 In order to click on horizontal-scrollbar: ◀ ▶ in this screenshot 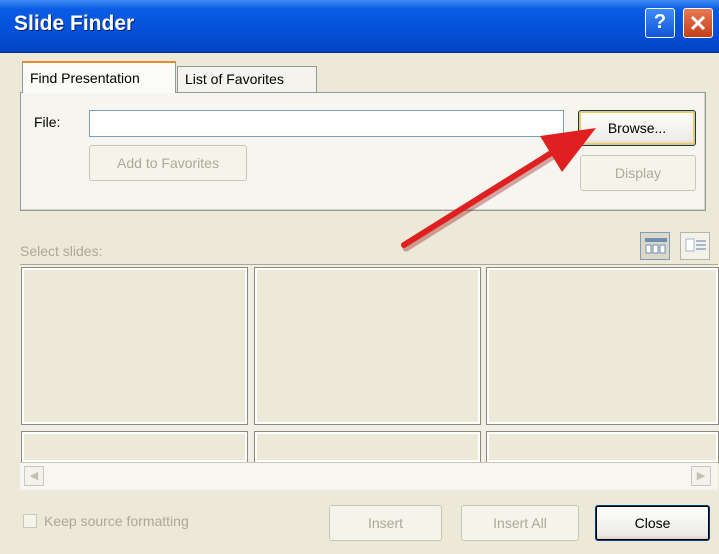, I will do `click(369, 475)`.